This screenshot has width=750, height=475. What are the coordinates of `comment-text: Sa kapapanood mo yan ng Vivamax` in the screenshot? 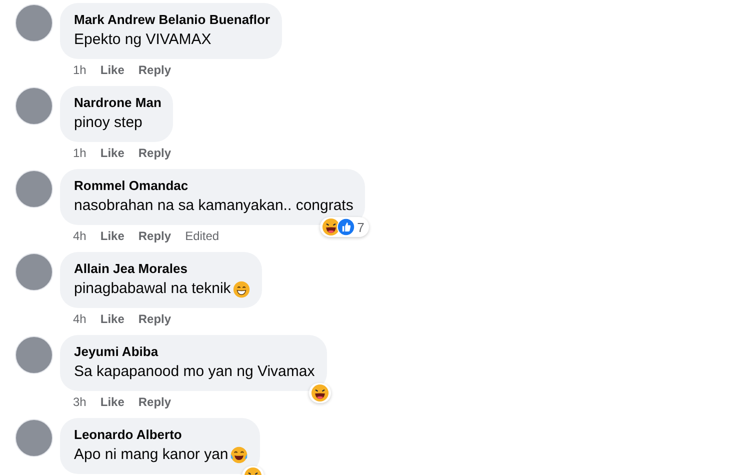 It's located at (194, 372).